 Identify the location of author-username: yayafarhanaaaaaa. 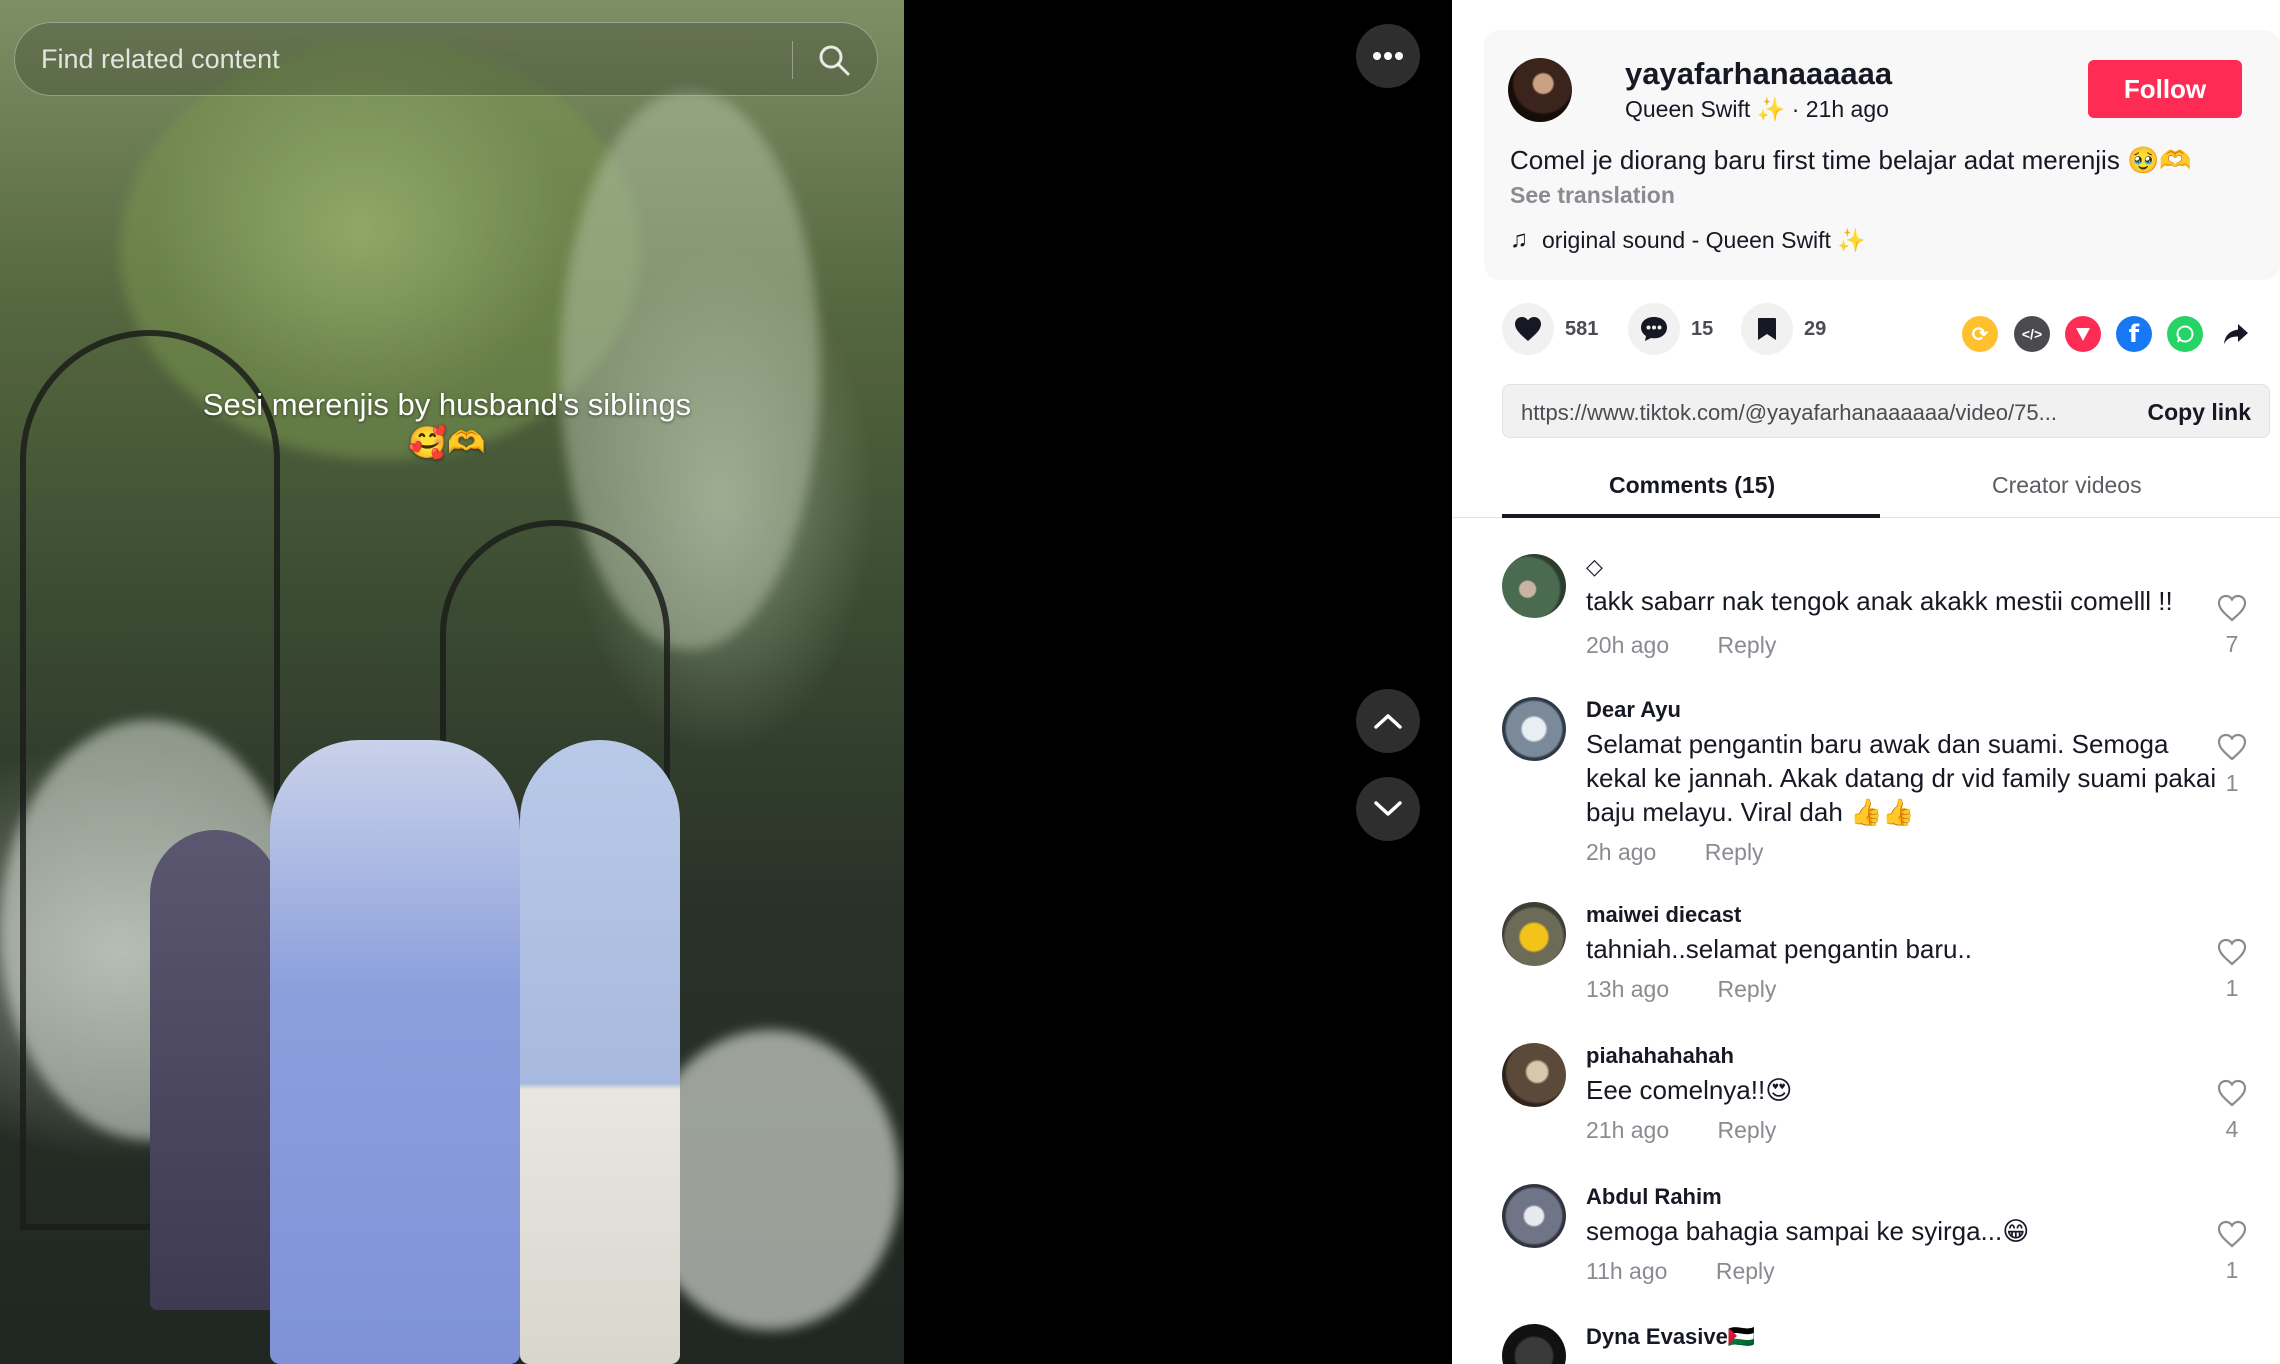
(1758, 74).